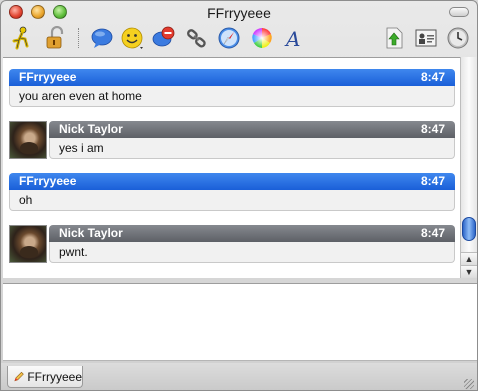 The image size is (478, 391). I want to click on message-item: Nick Taylor 8:47 yes i am, so click(232, 140).